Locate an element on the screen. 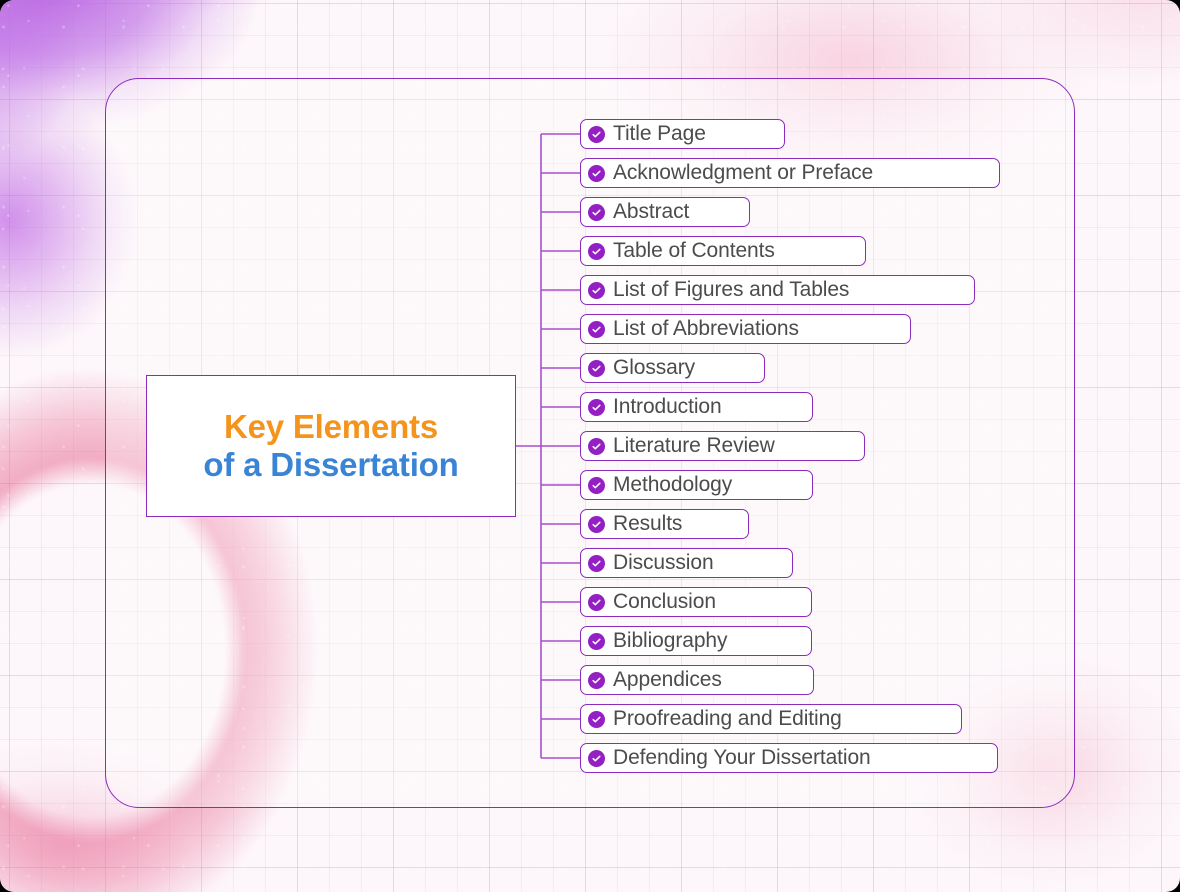 The image size is (1180, 892). branch-item-label: Abstract is located at coordinates (651, 211).